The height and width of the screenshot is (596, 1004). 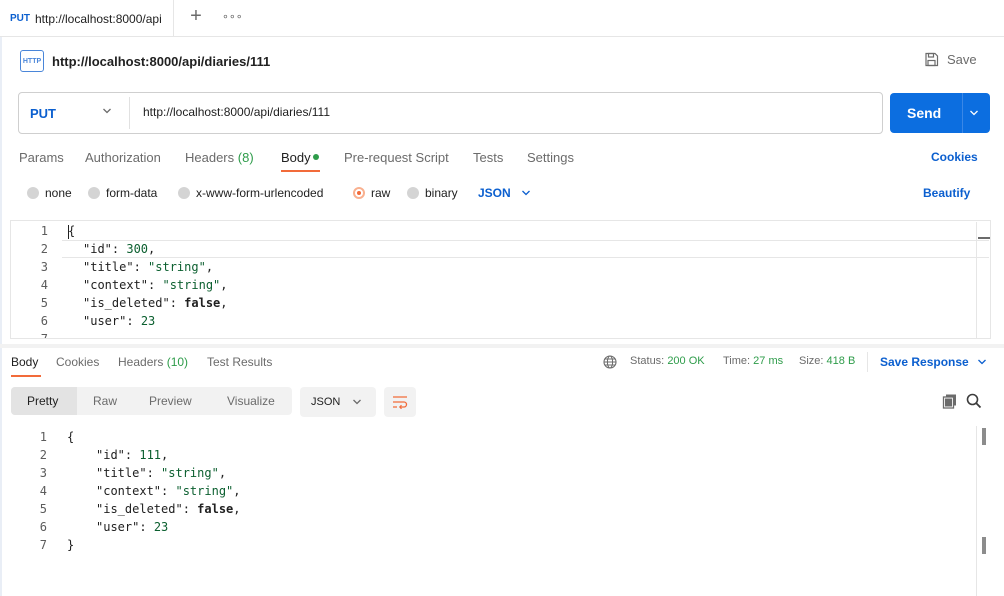 What do you see at coordinates (502, 18) in the screenshot?
I see `tab-bar: PUT http://localhost:8000/api + ∘∘∘` at bounding box center [502, 18].